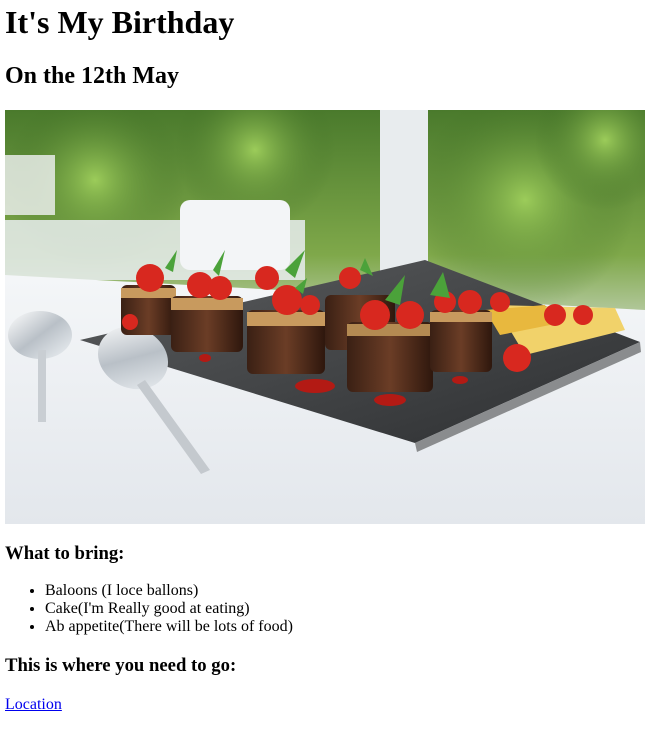  Describe the element at coordinates (120, 22) in the screenshot. I see `page-title: It's My Birthday` at that location.